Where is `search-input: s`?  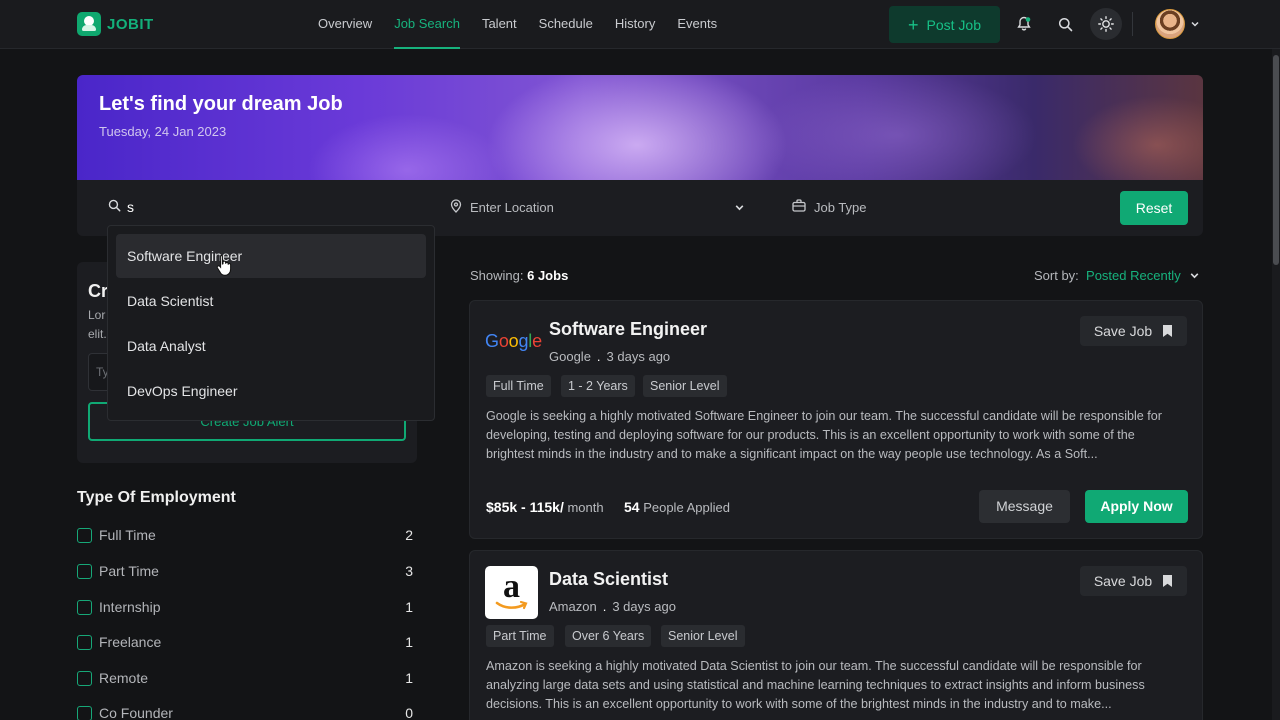 search-input: s is located at coordinates (130, 207).